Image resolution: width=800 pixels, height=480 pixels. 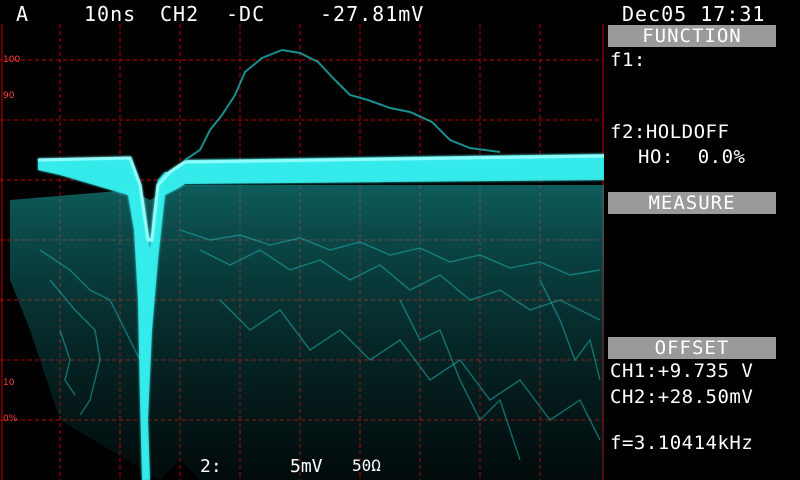 What do you see at coordinates (682, 443) in the screenshot?
I see `frequency-readout: f=3.10414kHz` at bounding box center [682, 443].